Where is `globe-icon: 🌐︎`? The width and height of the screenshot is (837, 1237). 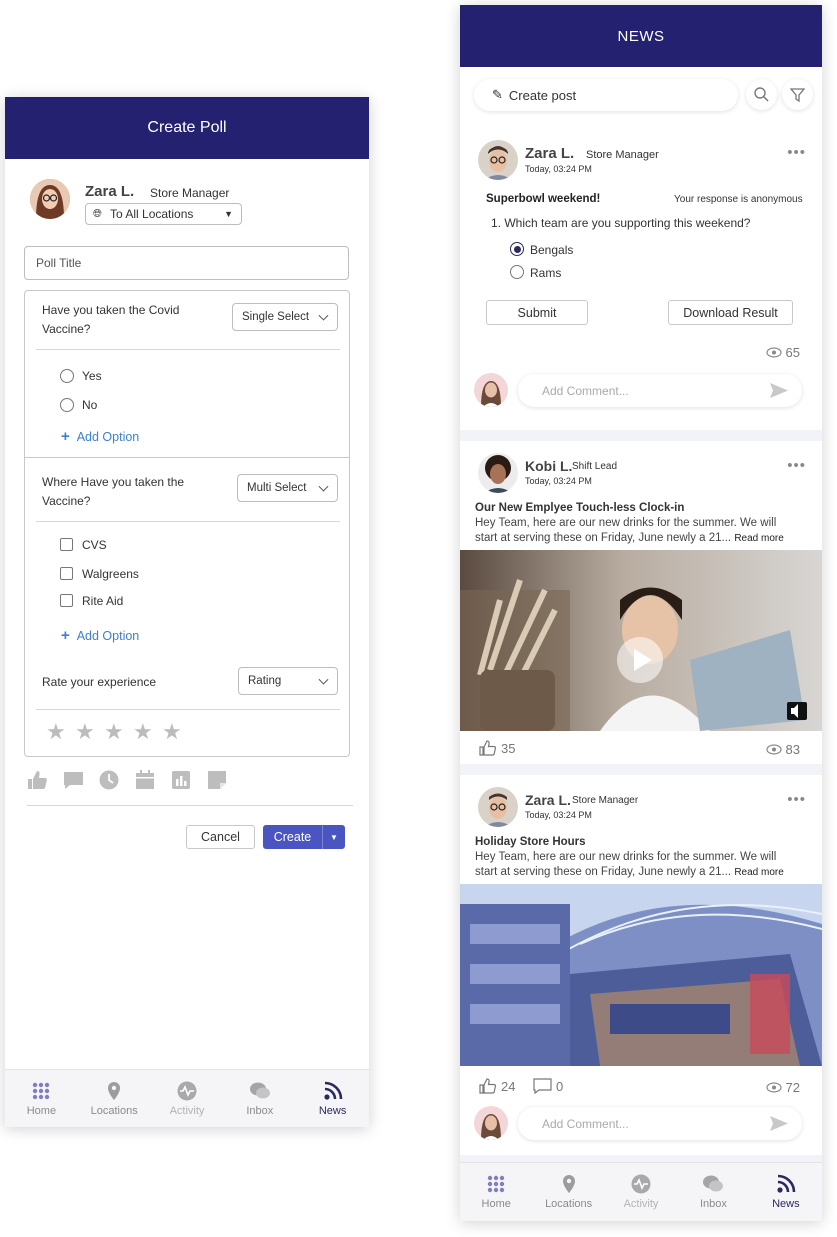
globe-icon: 🌐︎ is located at coordinates (97, 214).